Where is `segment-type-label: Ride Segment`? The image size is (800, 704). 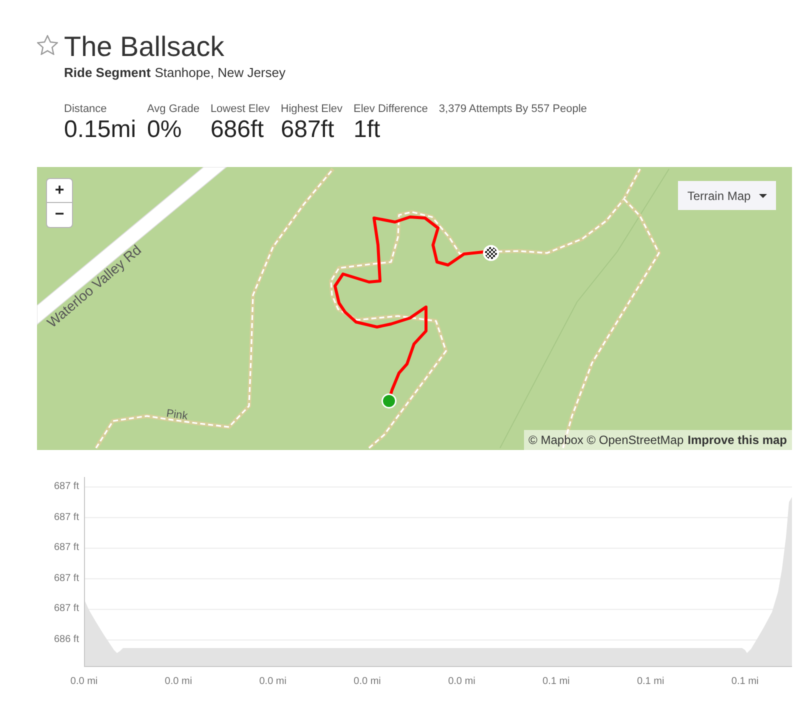
segment-type-label: Ride Segment is located at coordinates (107, 73).